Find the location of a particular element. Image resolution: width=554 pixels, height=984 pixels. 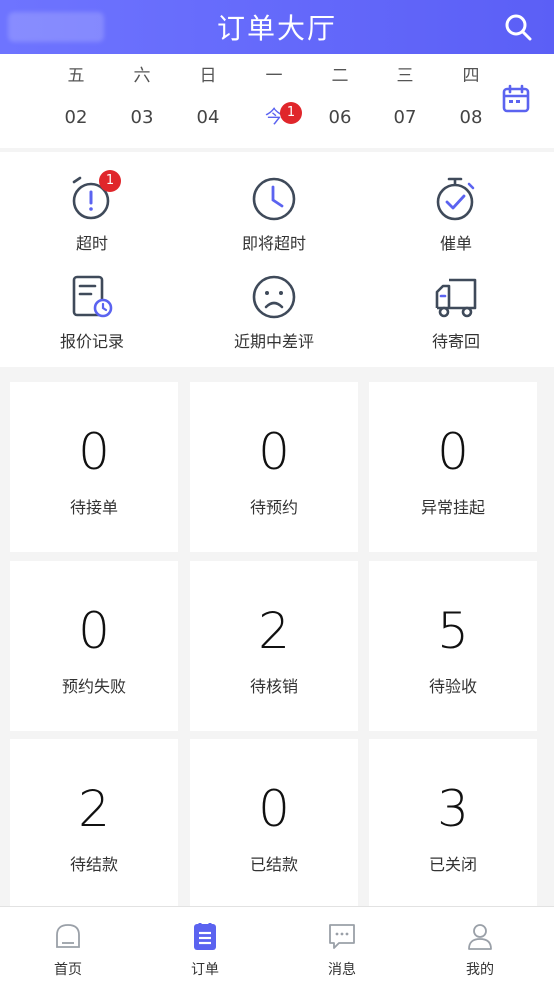

date-selector: 五 02 六 03 日 04 一 今 1 二 06 三 07 四 08 is located at coordinates (277, 101).